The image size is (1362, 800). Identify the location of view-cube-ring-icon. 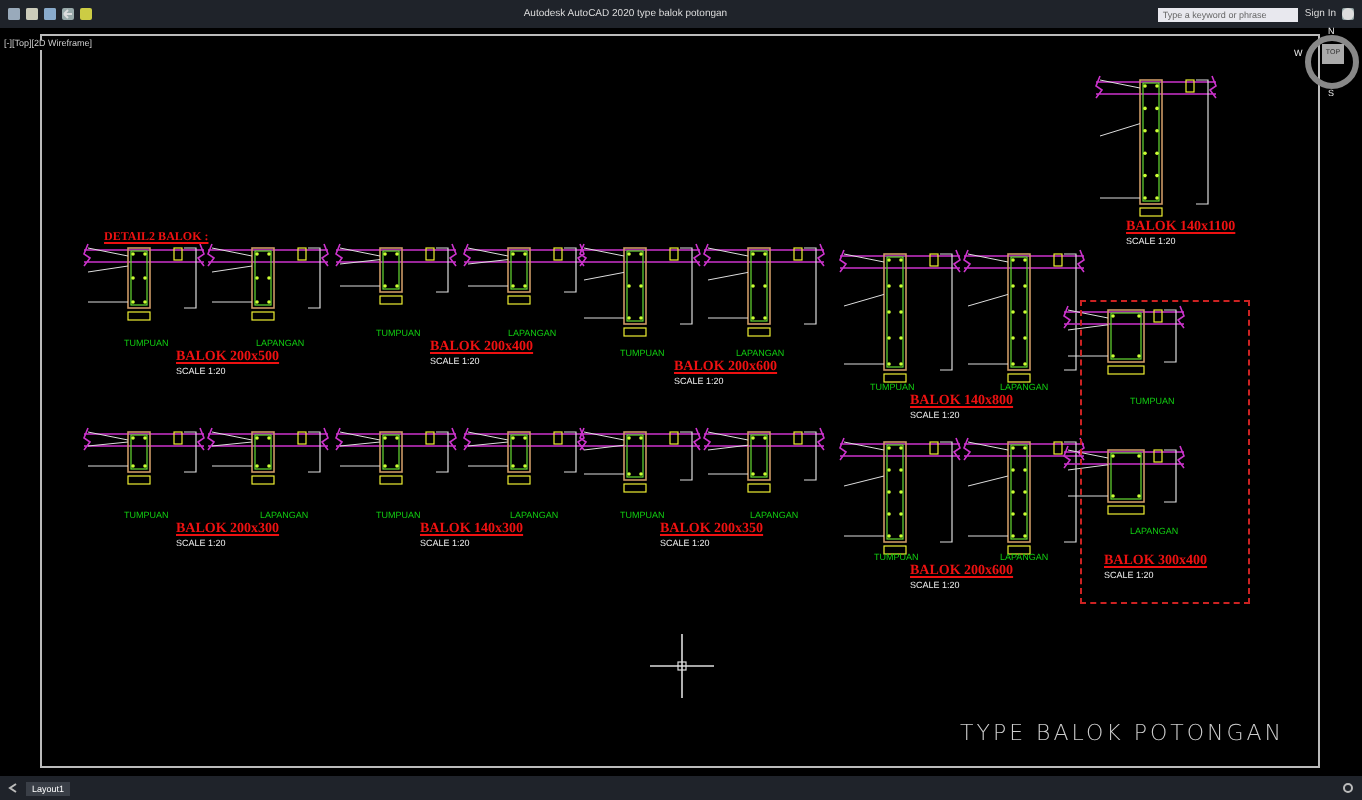
(1332, 62).